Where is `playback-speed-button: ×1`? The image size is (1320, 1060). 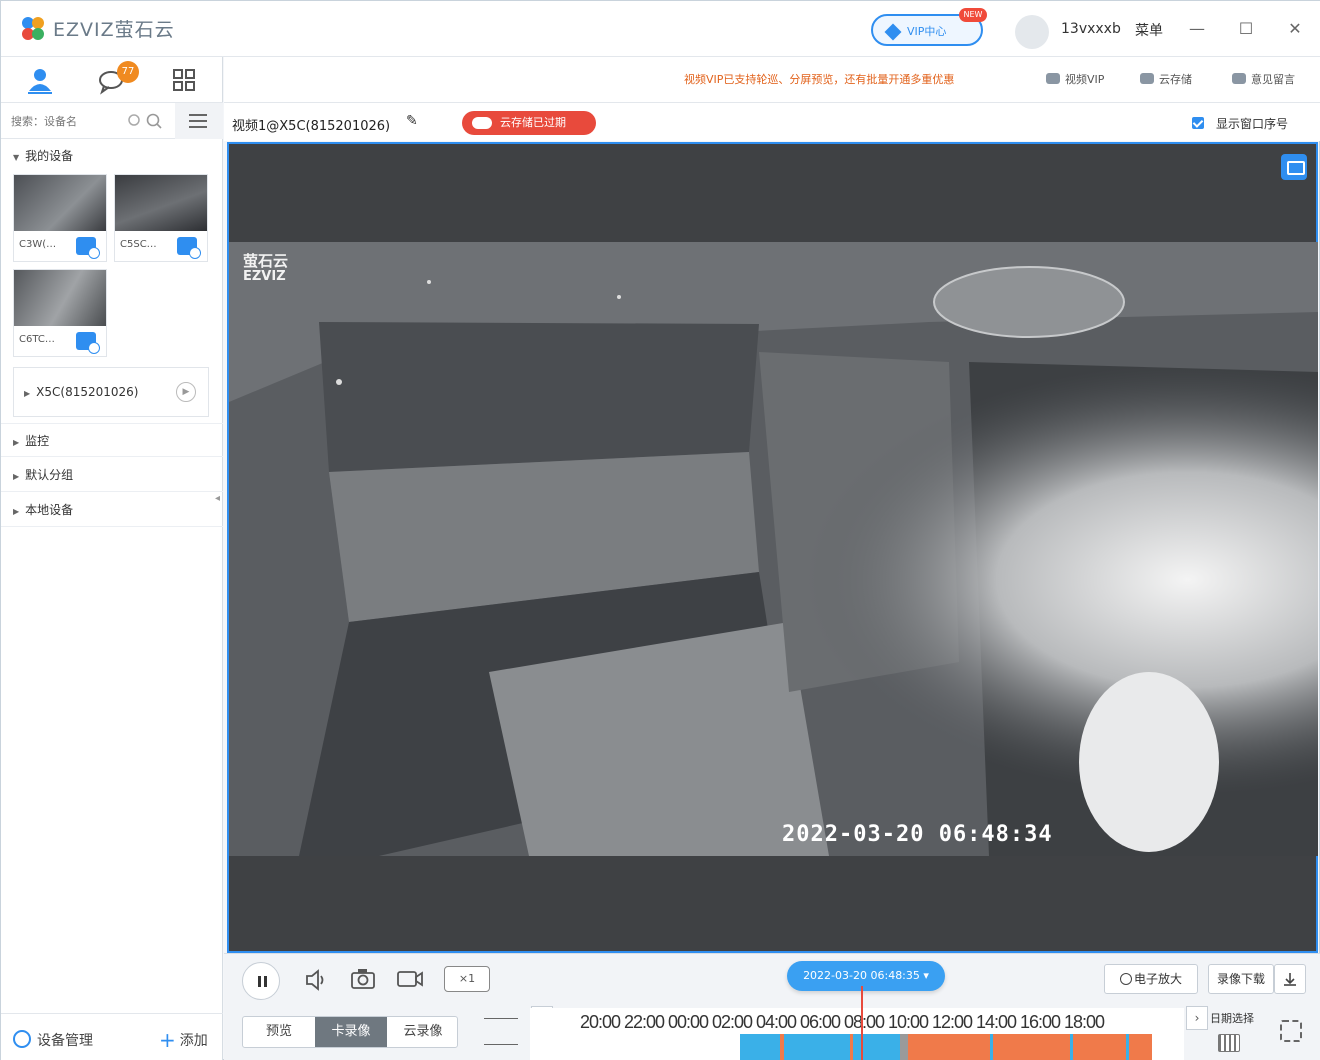
playback-speed-button: ×1 is located at coordinates (467, 979).